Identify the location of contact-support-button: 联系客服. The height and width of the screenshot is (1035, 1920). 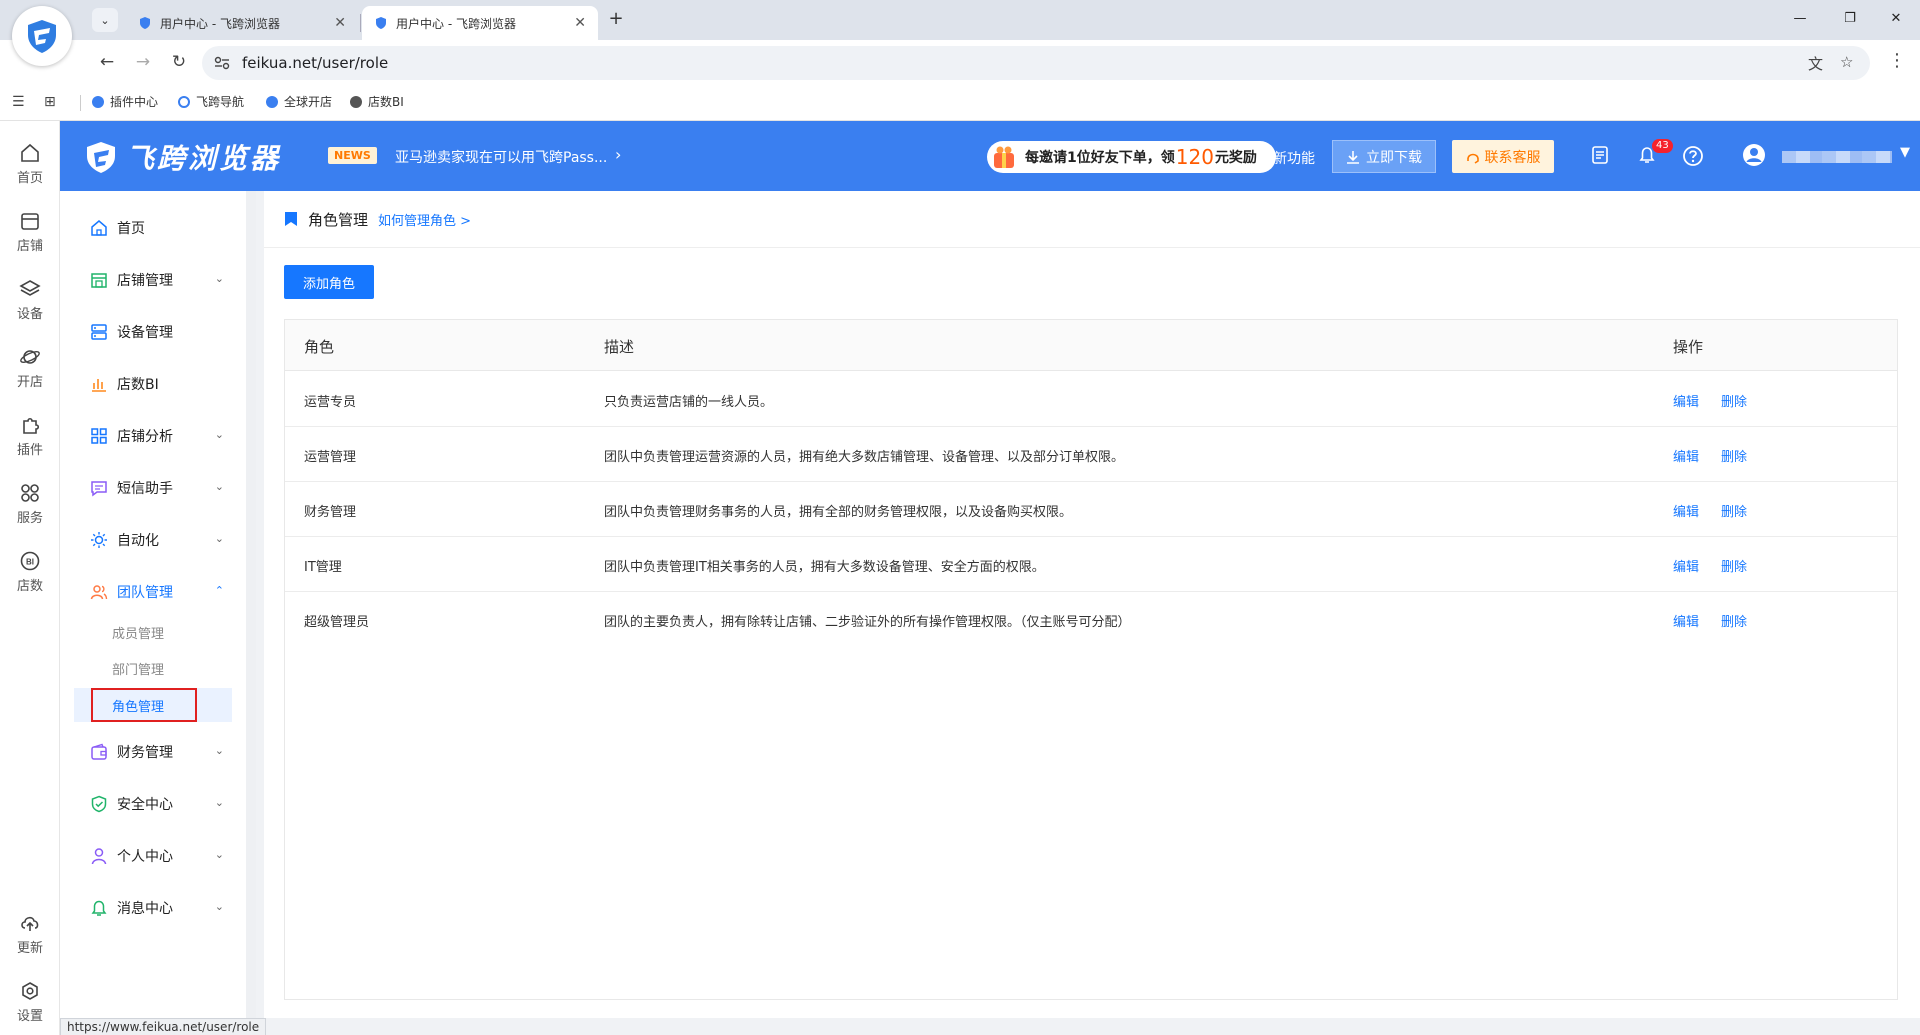
(1503, 156).